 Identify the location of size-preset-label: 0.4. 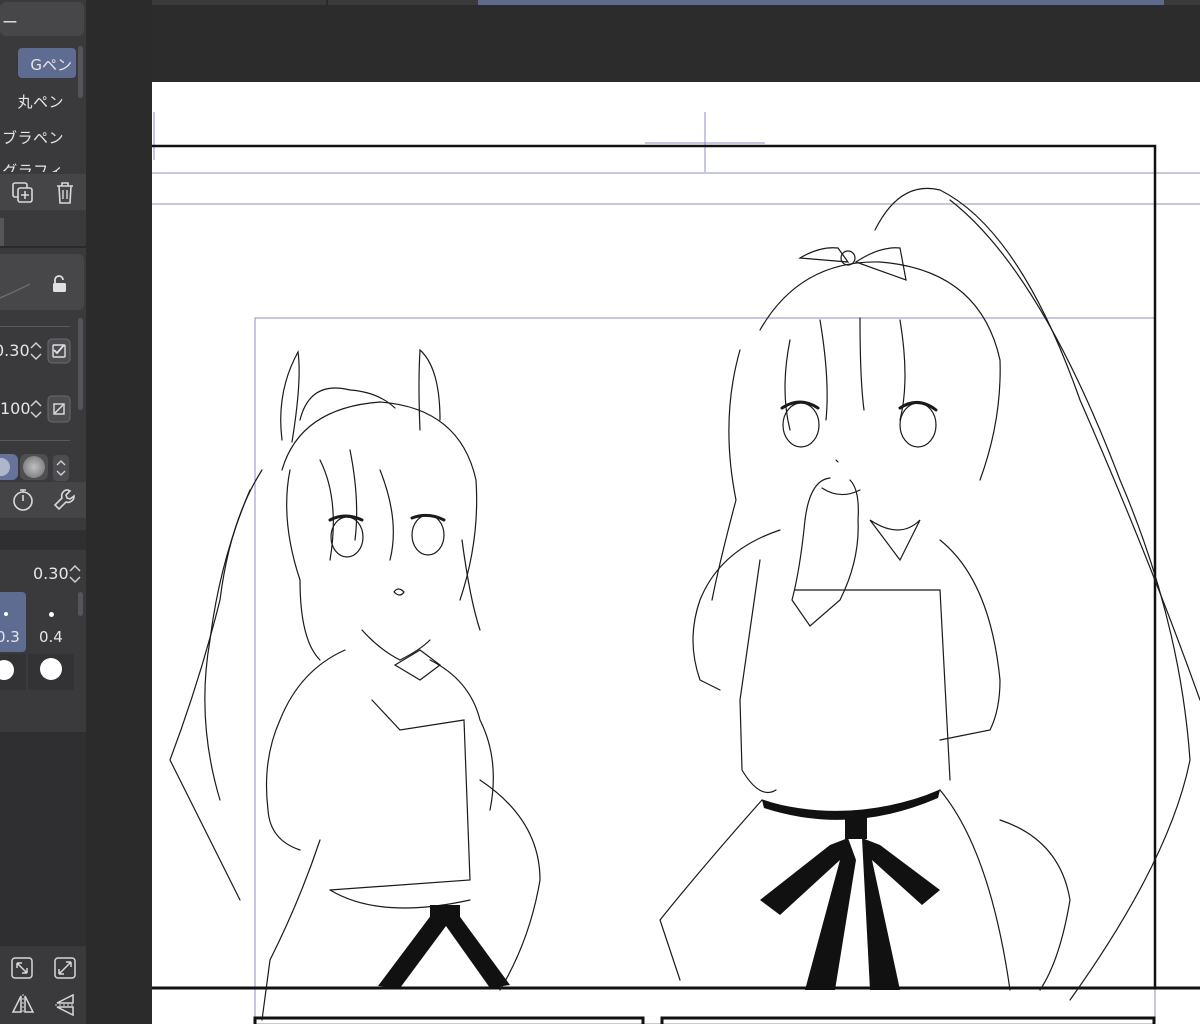
(51, 637).